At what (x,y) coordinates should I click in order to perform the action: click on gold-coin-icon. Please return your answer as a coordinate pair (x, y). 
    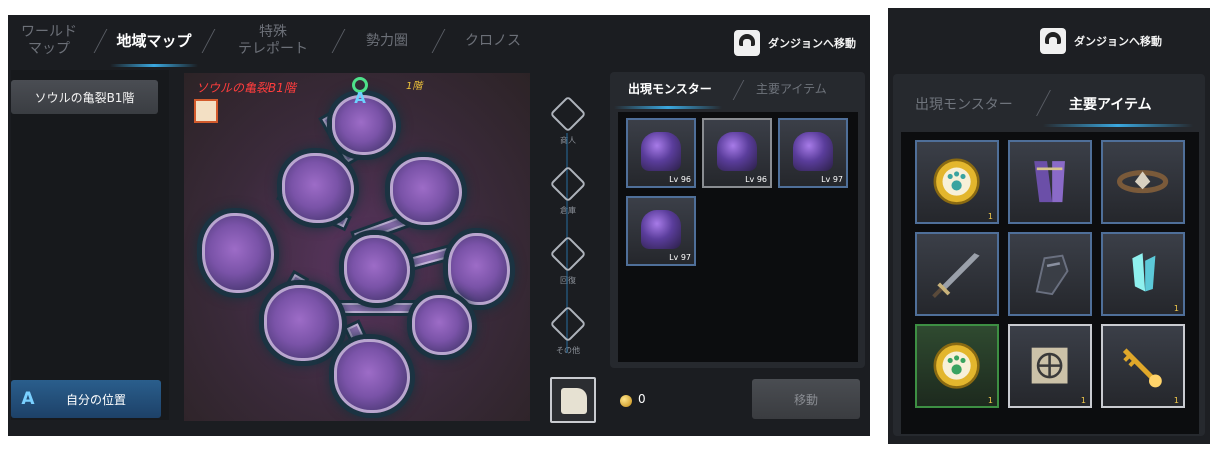
    Looking at the image, I should click on (626, 401).